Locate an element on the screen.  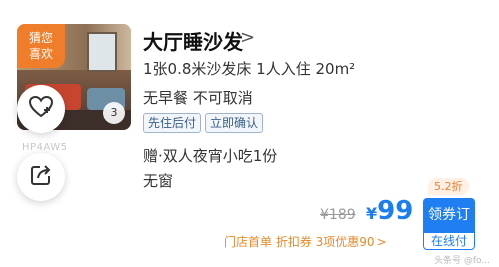
room-title: 大厅睡沙发 is located at coordinates (193, 40).